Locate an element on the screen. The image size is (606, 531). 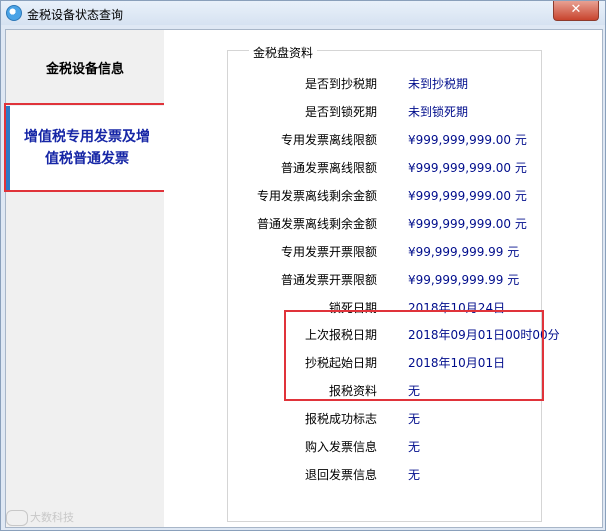
row-label: 退回发票信息 is located at coordinates (340, 475).